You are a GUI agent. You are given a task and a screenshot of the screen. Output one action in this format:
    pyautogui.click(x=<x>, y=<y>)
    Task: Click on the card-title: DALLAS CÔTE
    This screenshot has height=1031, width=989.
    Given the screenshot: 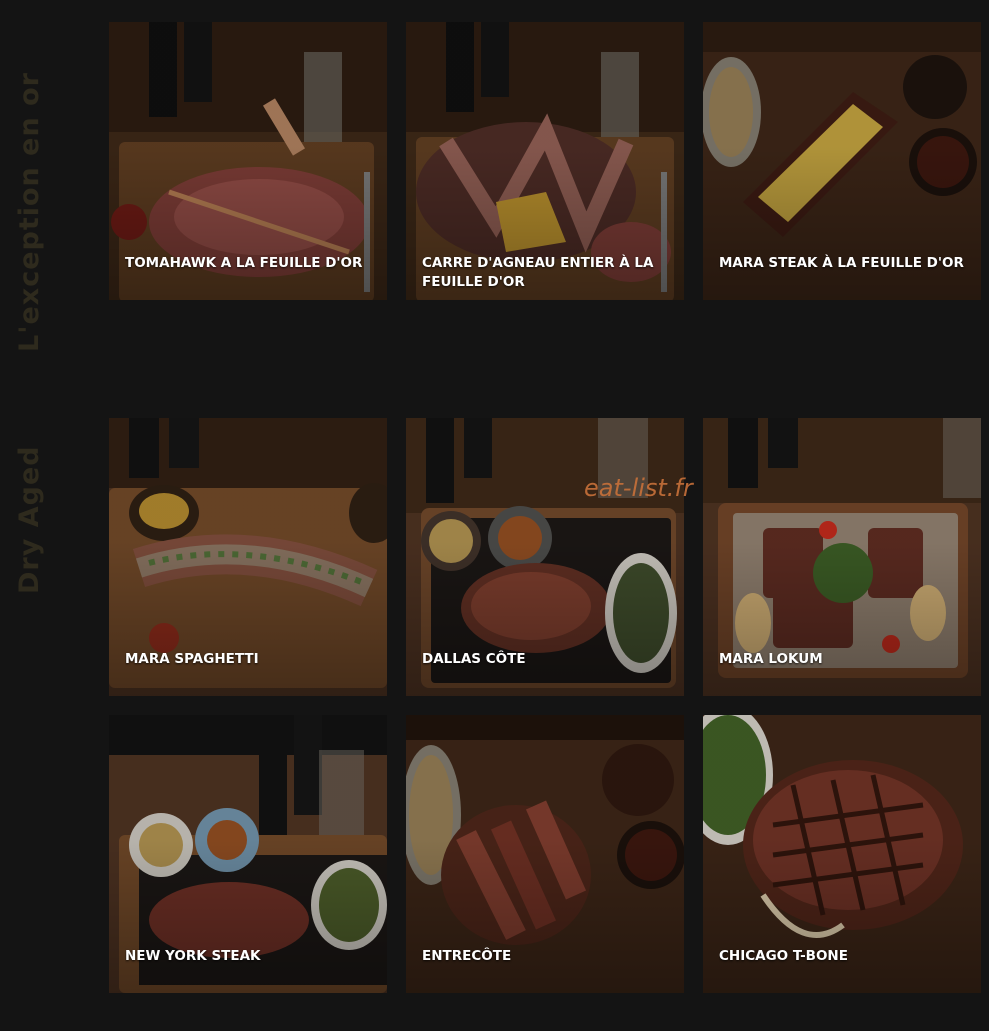 What is the action you would take?
    pyautogui.click(x=474, y=659)
    